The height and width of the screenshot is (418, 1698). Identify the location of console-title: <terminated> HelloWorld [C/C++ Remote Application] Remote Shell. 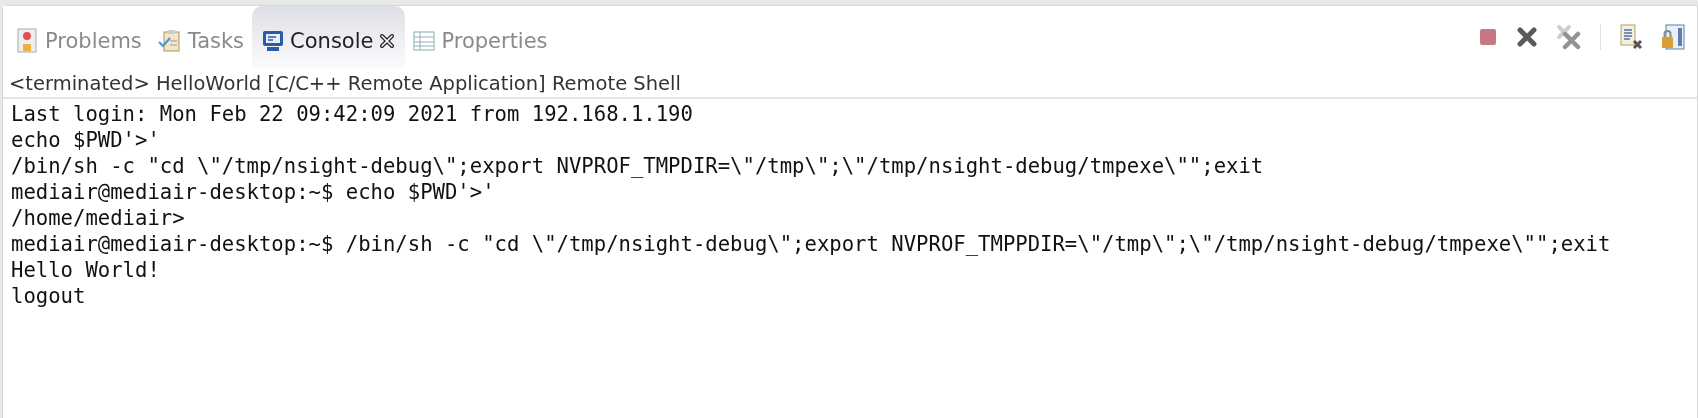
(850, 83).